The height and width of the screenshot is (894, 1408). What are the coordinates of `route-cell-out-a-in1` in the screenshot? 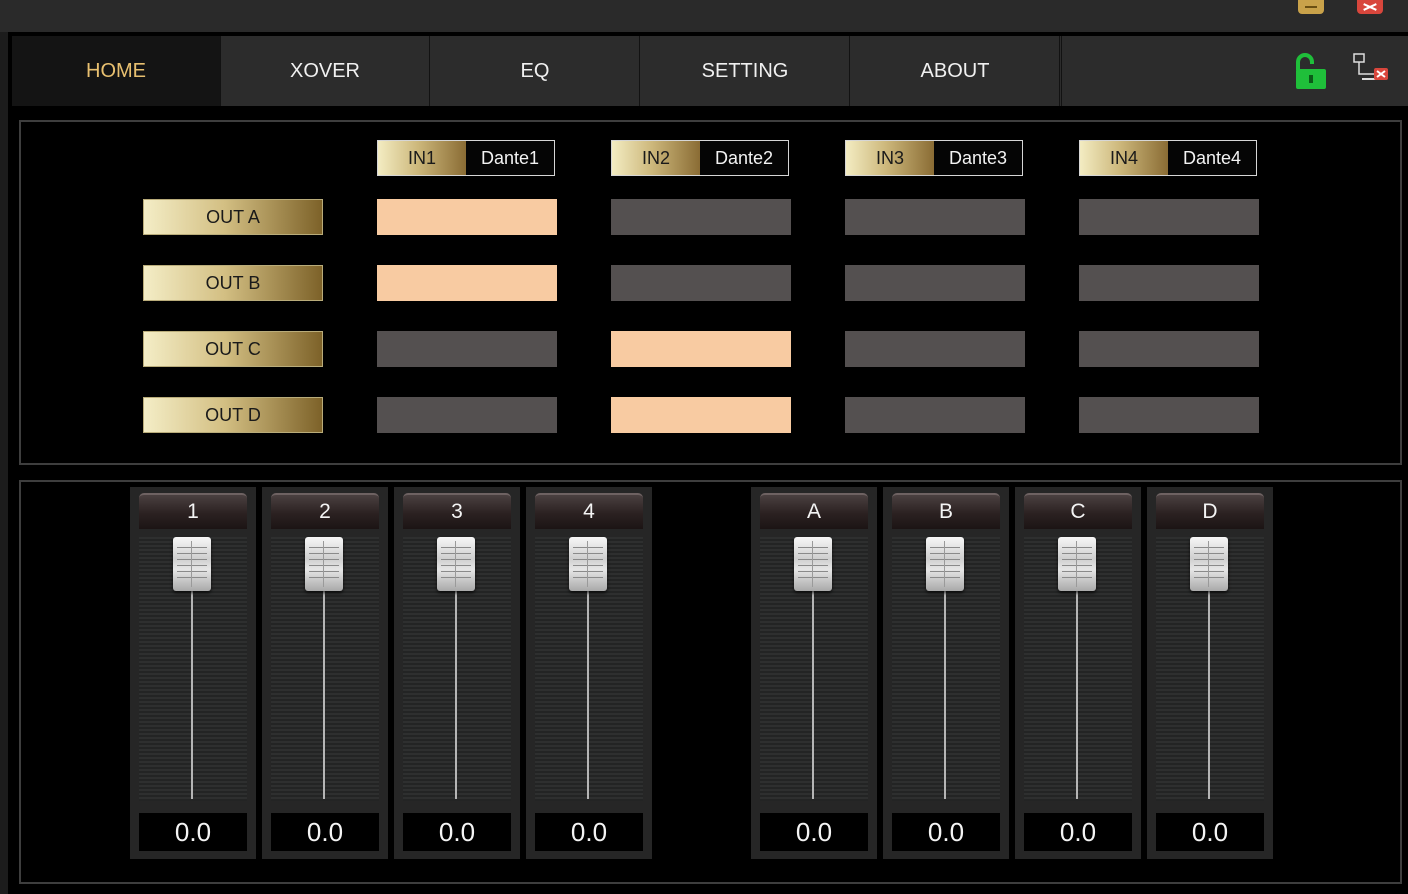 It's located at (467, 217).